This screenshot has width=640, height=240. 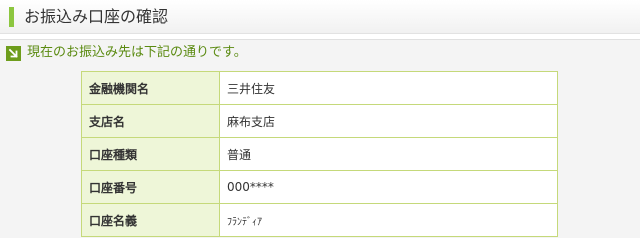 I want to click on page-header: お振込み口座の確認, so click(x=320, y=17).